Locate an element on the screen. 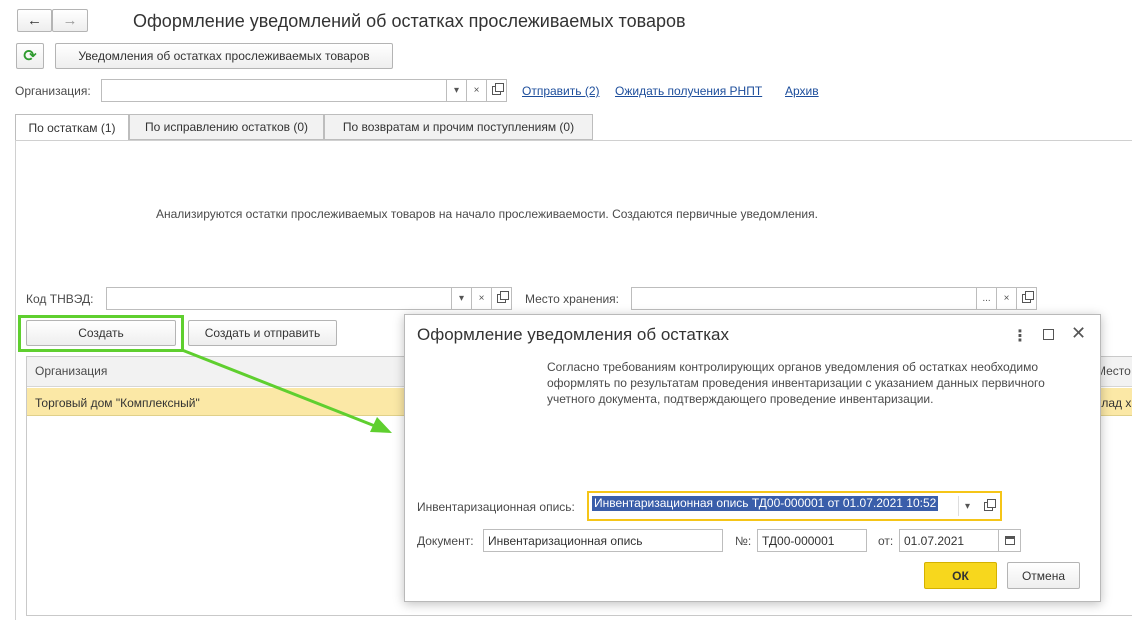 This screenshot has width=1132, height=620. document-field: Инвентаризационная опись is located at coordinates (603, 540).